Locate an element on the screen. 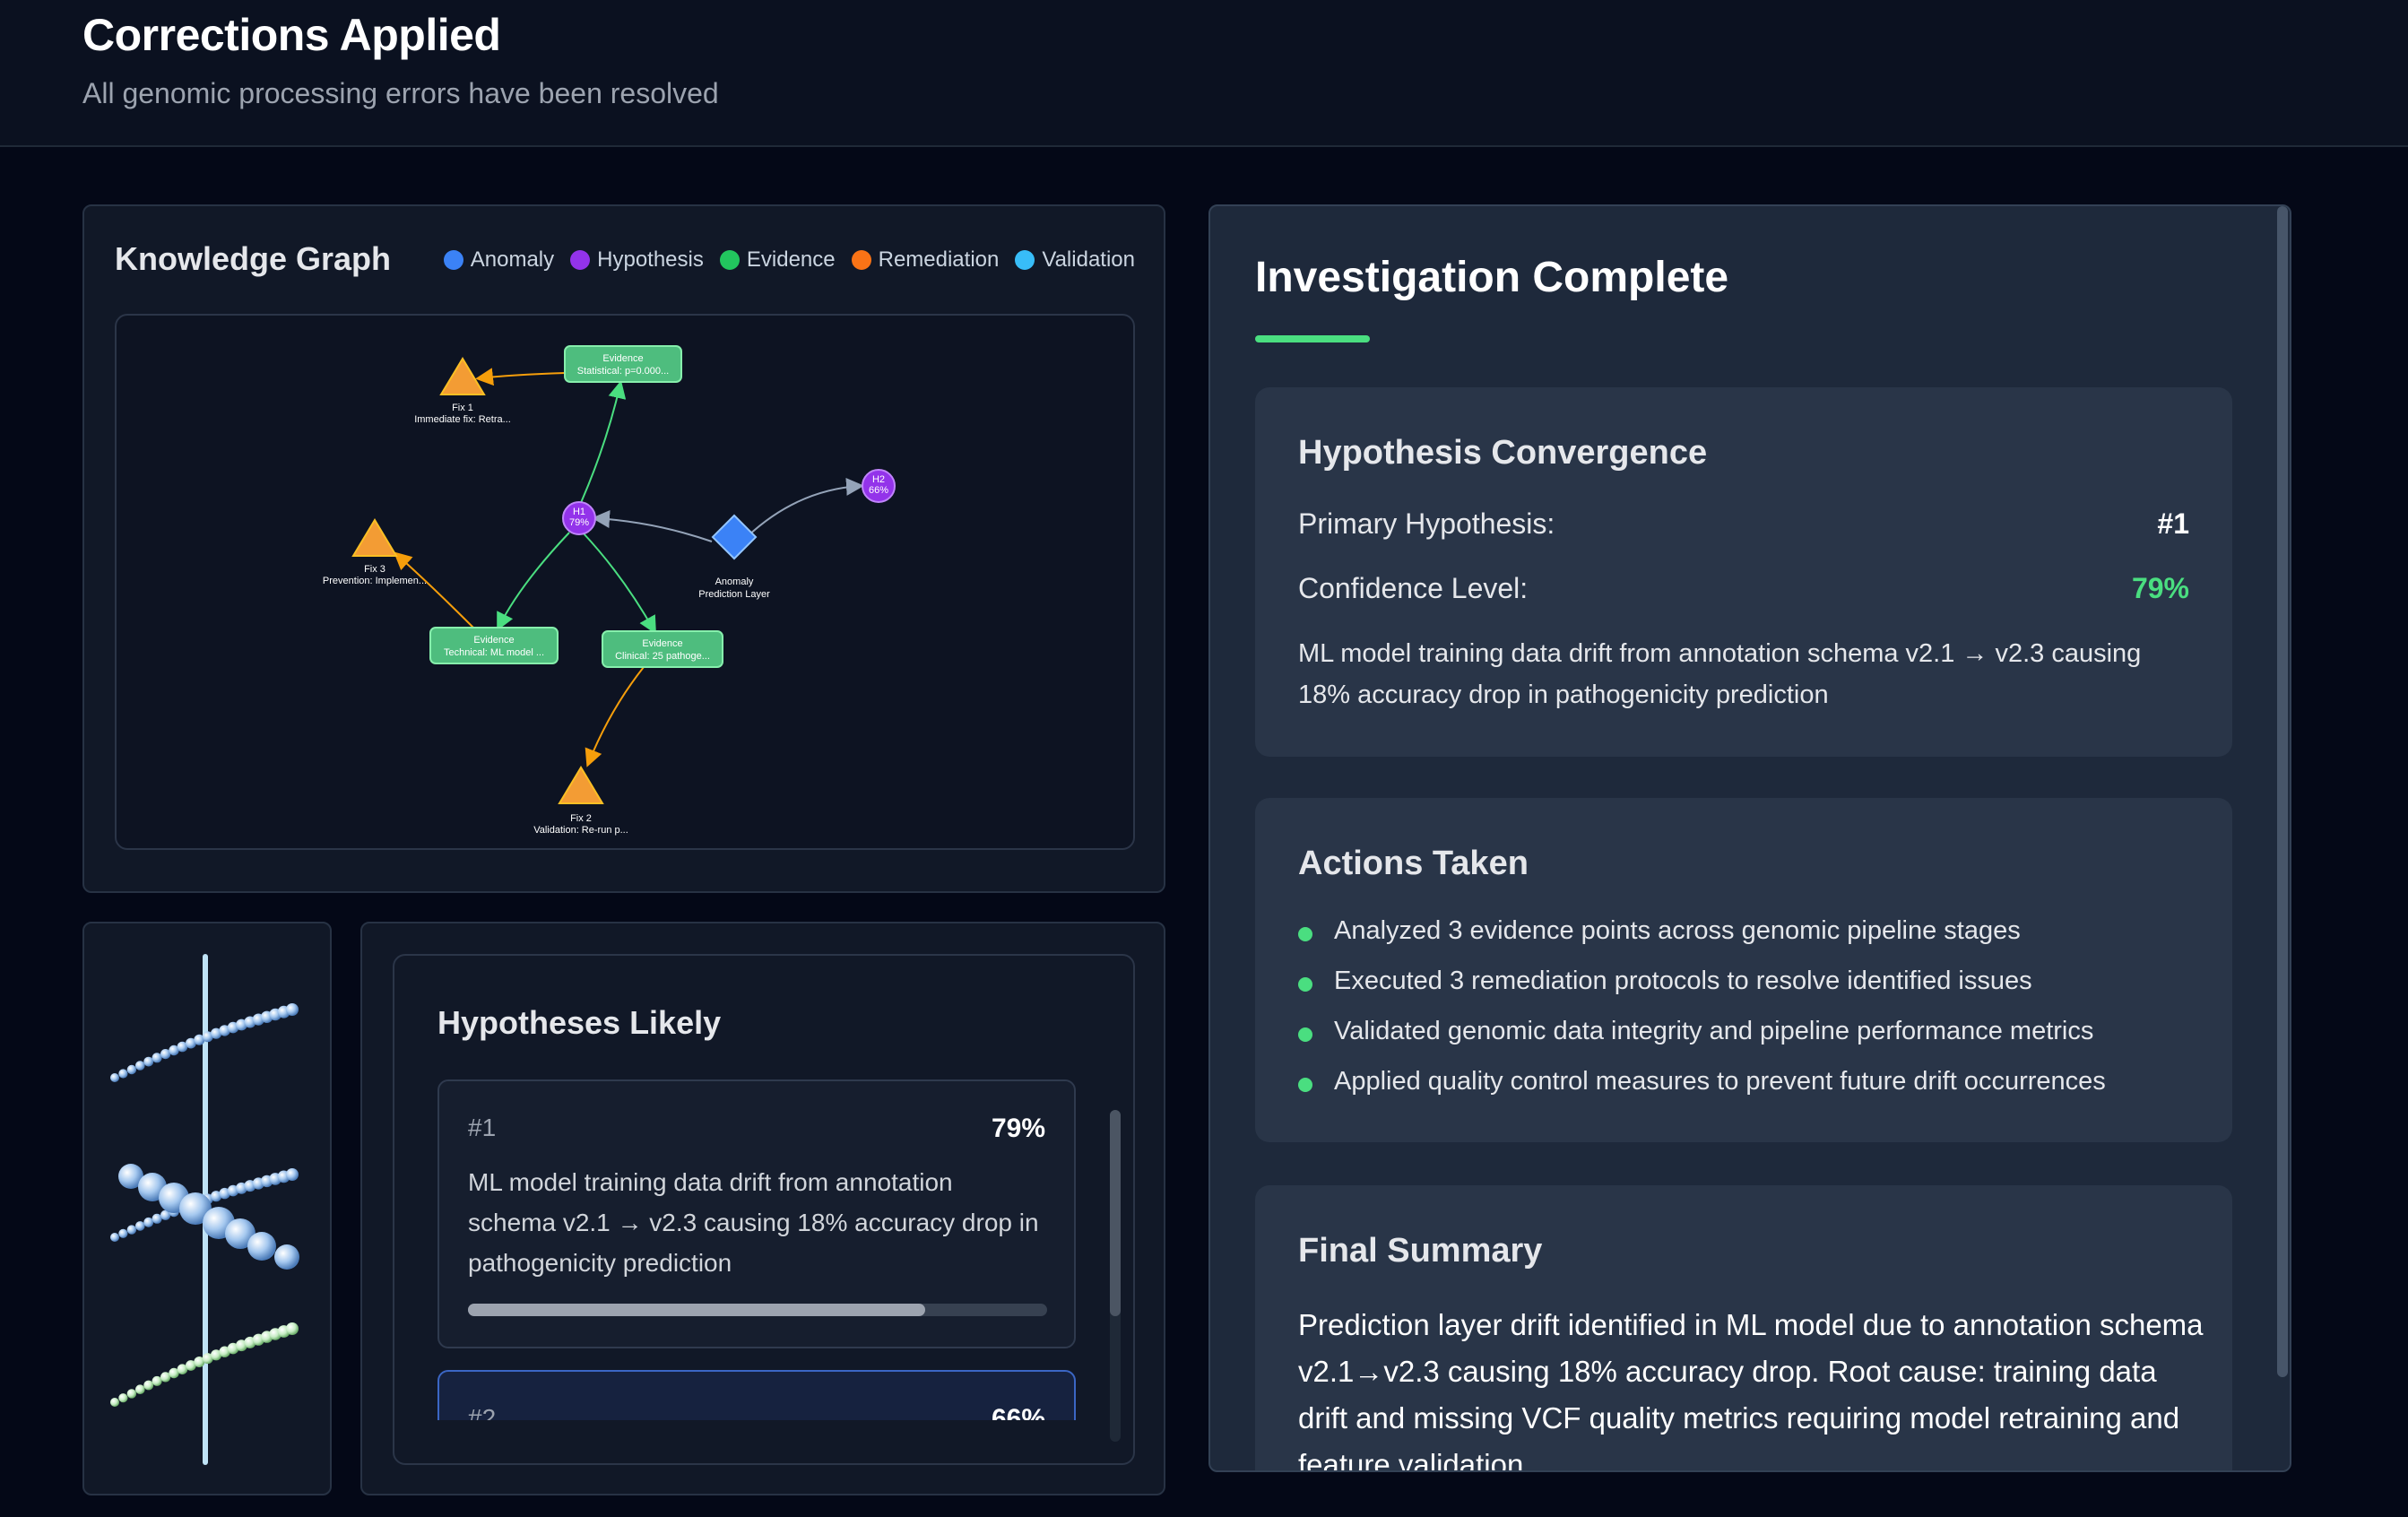  legend-item-anomaly: Anomaly is located at coordinates (499, 260).